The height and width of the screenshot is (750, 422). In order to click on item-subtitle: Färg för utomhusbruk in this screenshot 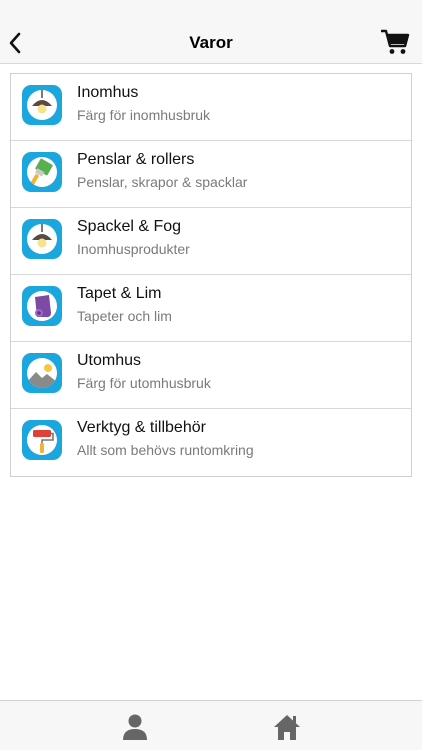, I will do `click(144, 383)`.